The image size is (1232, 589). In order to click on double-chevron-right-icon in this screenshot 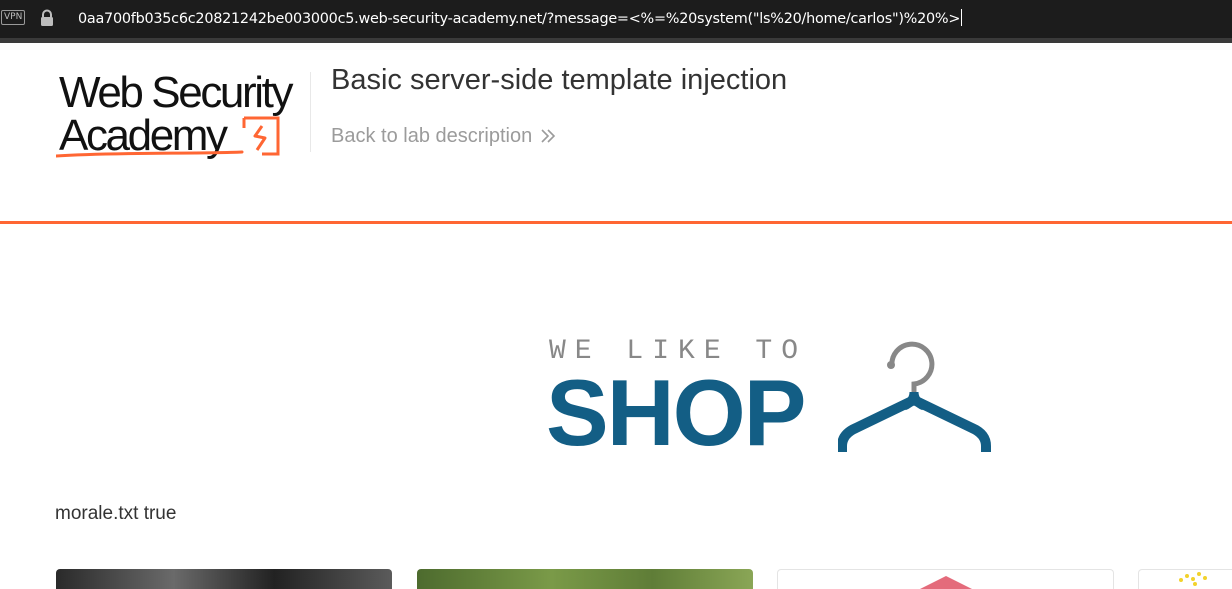, I will do `click(548, 136)`.